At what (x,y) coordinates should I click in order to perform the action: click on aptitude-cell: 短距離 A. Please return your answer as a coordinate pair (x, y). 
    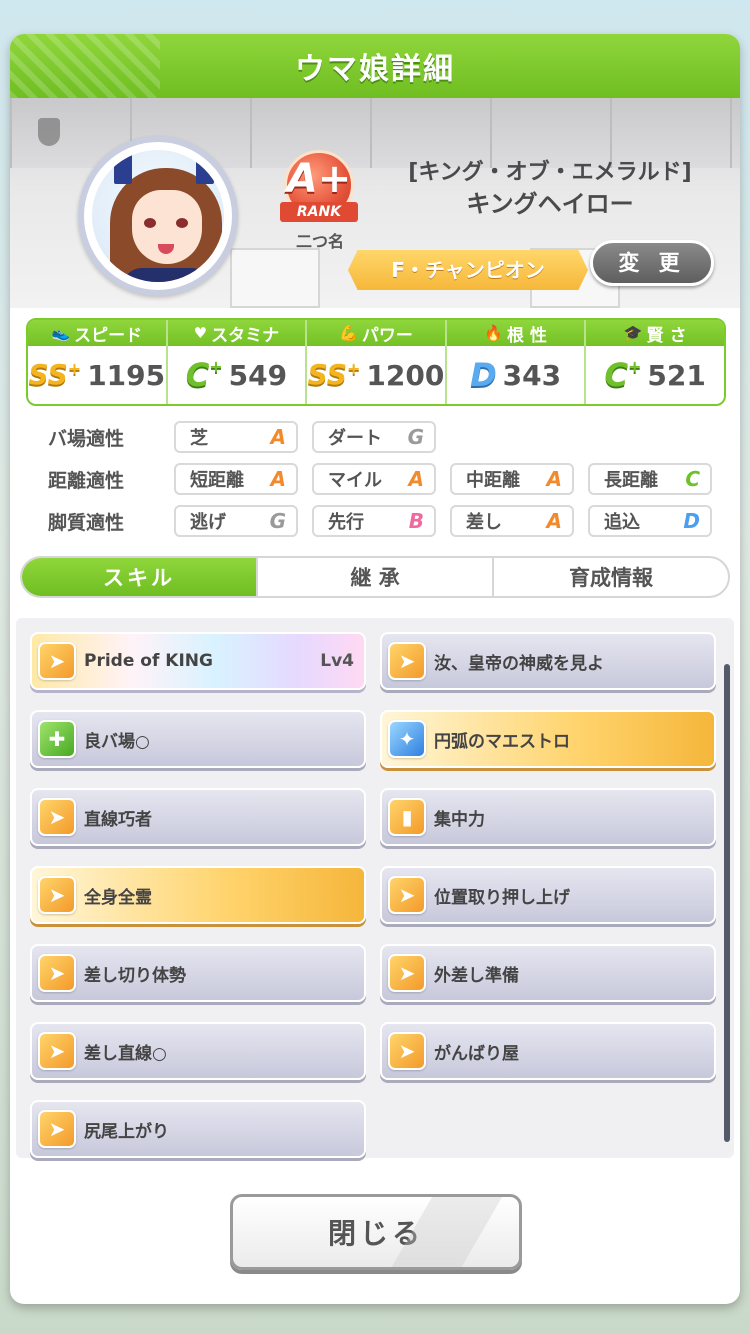
    Looking at the image, I should click on (236, 479).